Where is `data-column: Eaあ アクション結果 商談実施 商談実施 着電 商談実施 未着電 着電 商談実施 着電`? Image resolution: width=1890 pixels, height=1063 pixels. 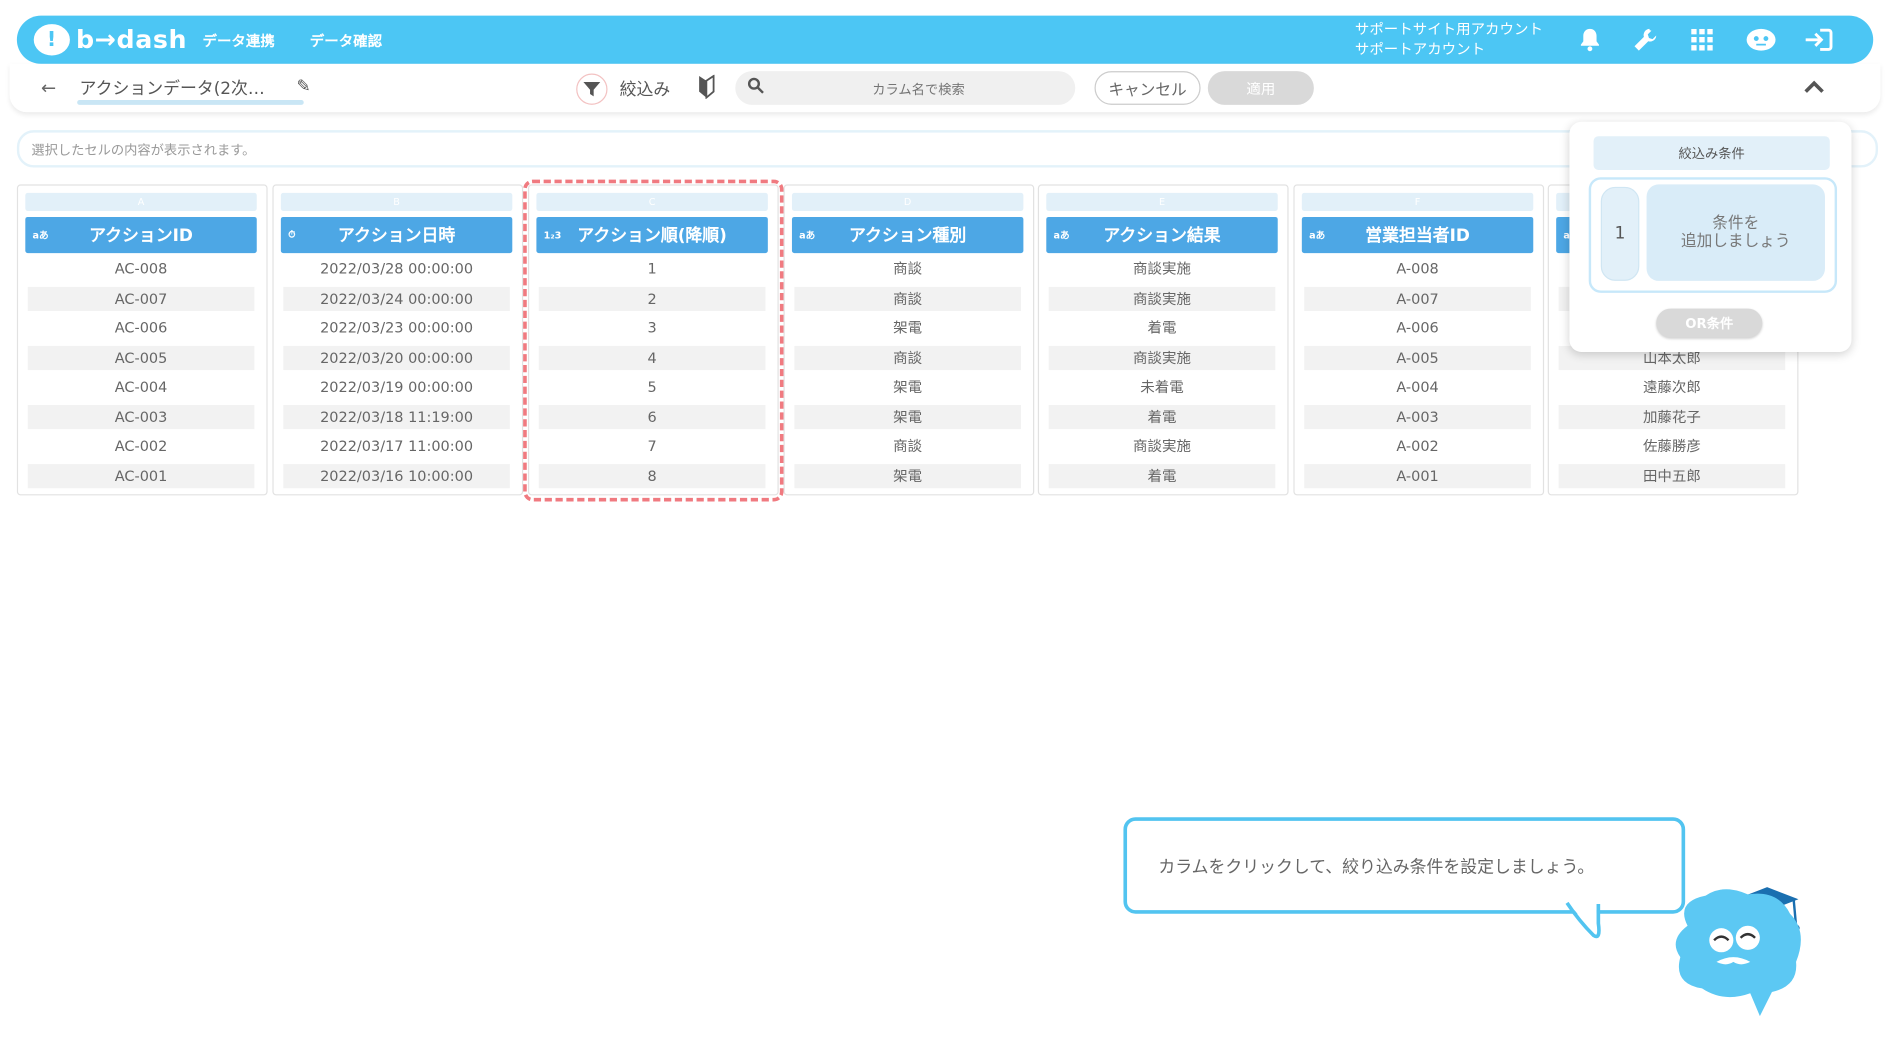 data-column: Eaあ アクション結果 商談実施 商談実施 着電 商談実施 未着電 着電 商談実施 着電 is located at coordinates (1163, 340).